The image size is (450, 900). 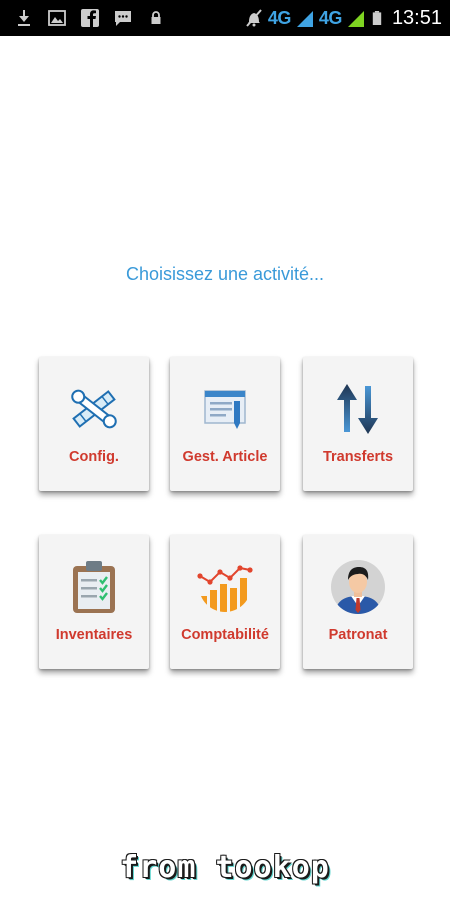 What do you see at coordinates (225, 18) in the screenshot?
I see `status-bar: 4G 4G 13:51` at bounding box center [225, 18].